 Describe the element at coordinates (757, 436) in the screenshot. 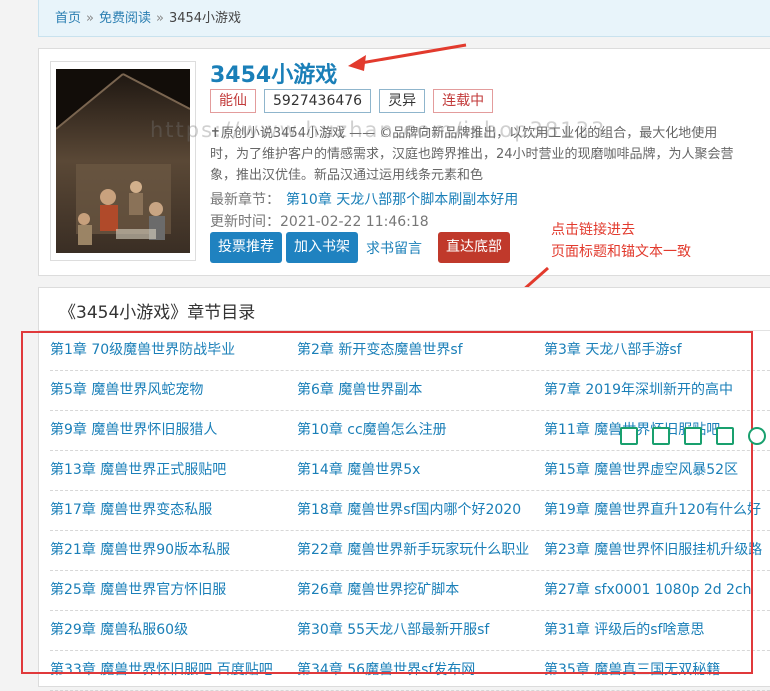

I see `settings-icon` at that location.